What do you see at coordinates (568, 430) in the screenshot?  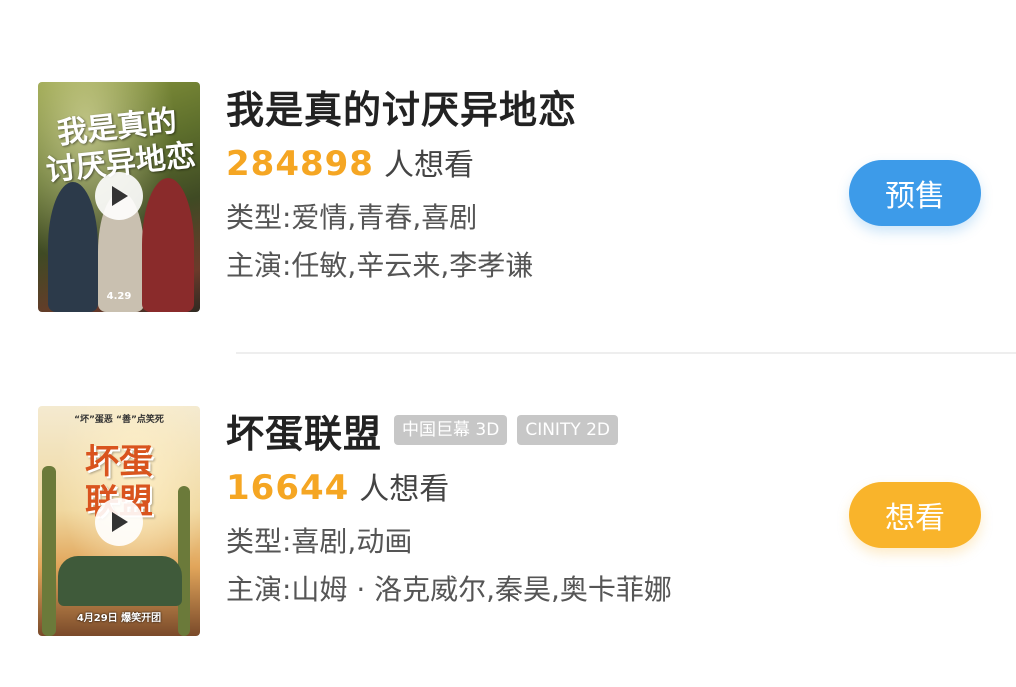 I see `format-badge-cinity: CINITY 2D` at bounding box center [568, 430].